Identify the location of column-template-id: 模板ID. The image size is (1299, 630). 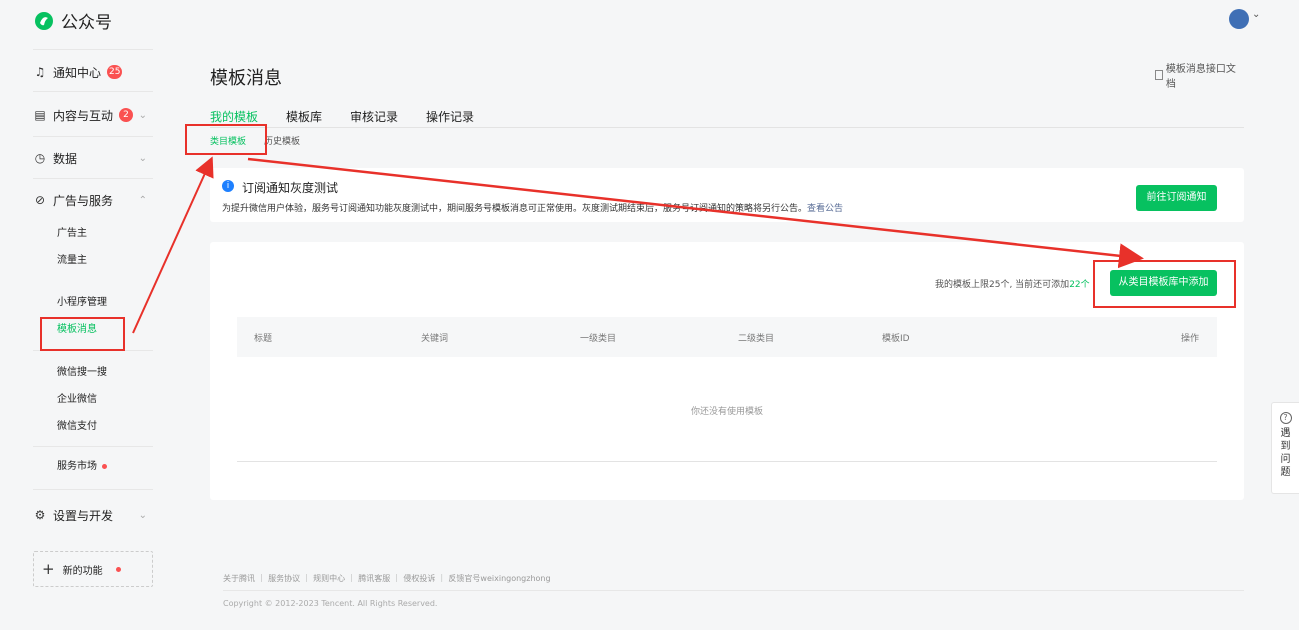
(896, 339).